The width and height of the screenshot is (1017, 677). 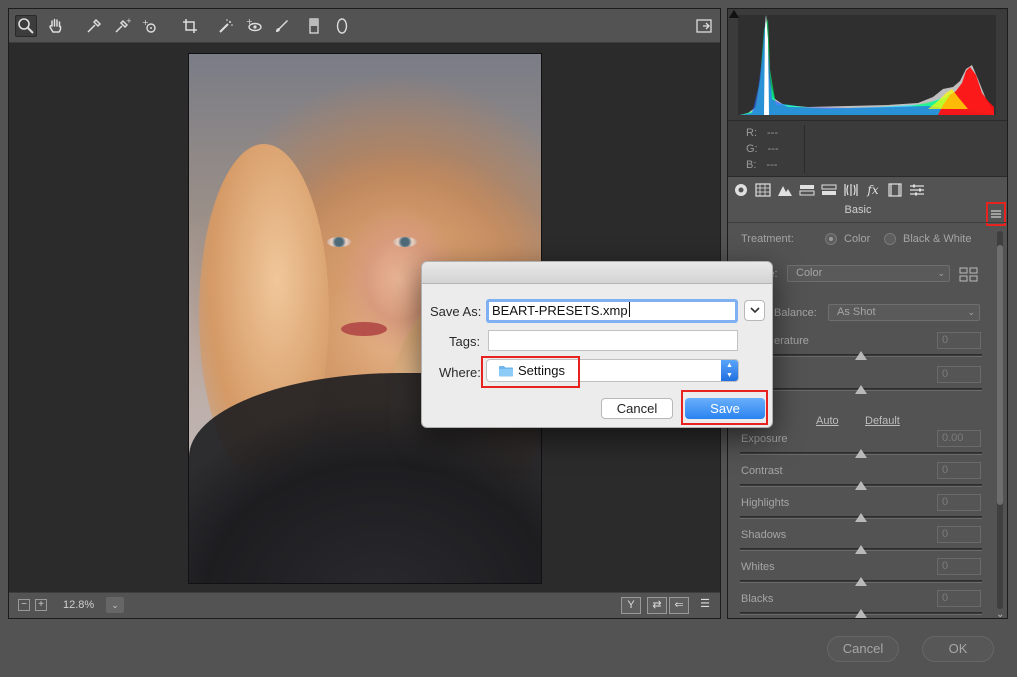 What do you see at coordinates (882, 421) in the screenshot?
I see `default-link: Default` at bounding box center [882, 421].